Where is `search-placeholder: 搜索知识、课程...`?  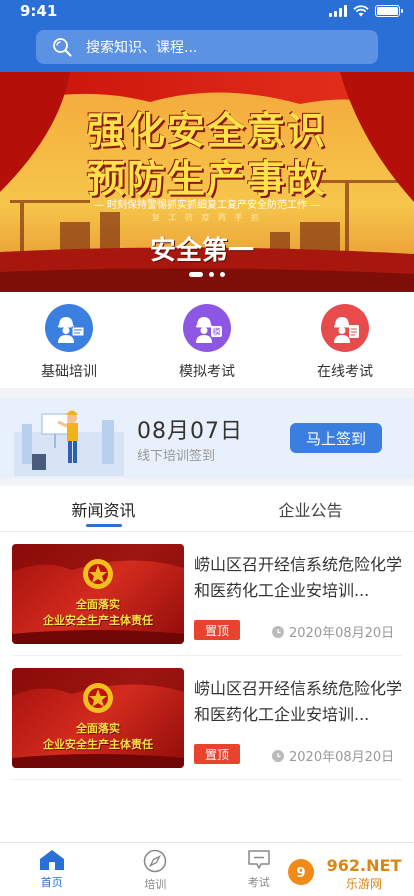
search-placeholder: 搜索知识、课程... is located at coordinates (142, 48).